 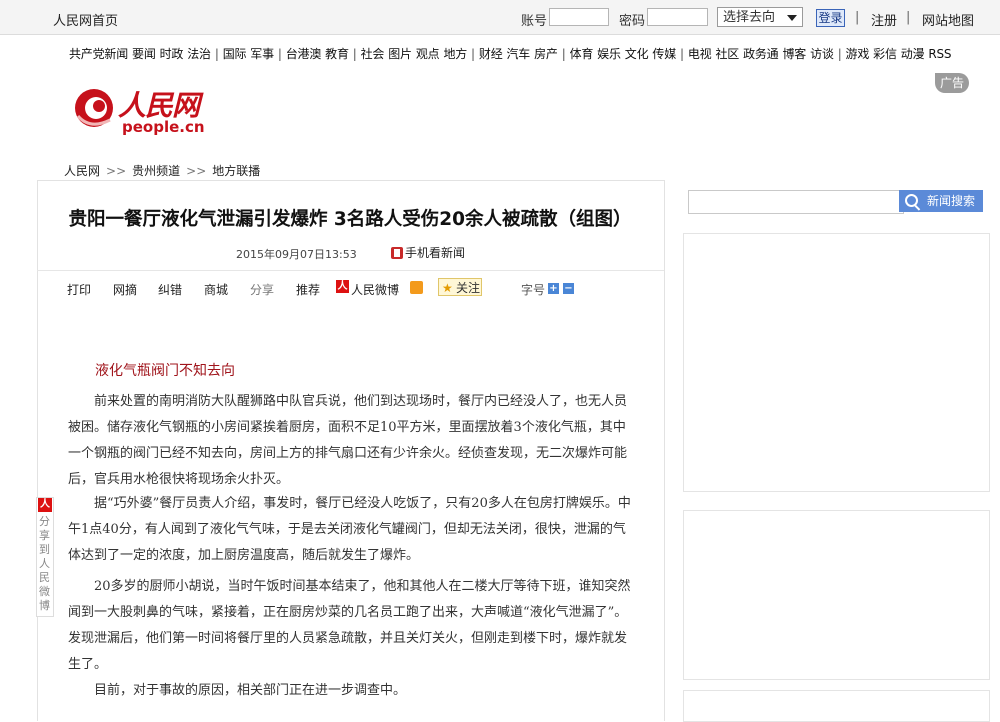 What do you see at coordinates (337, 54) in the screenshot?
I see `nav-item: 教育` at bounding box center [337, 54].